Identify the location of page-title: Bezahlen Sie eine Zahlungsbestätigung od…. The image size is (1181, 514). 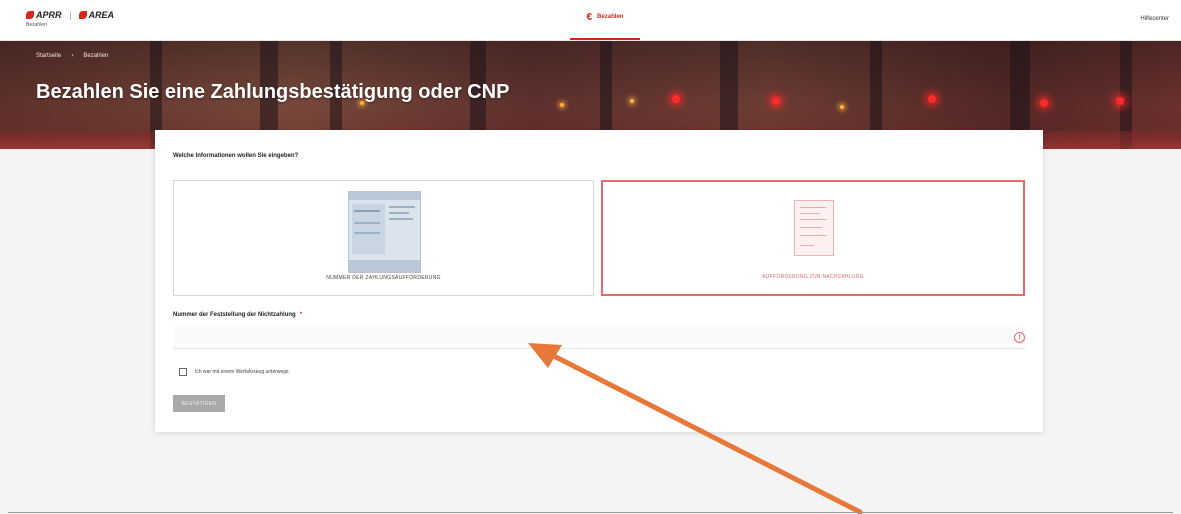
(273, 92).